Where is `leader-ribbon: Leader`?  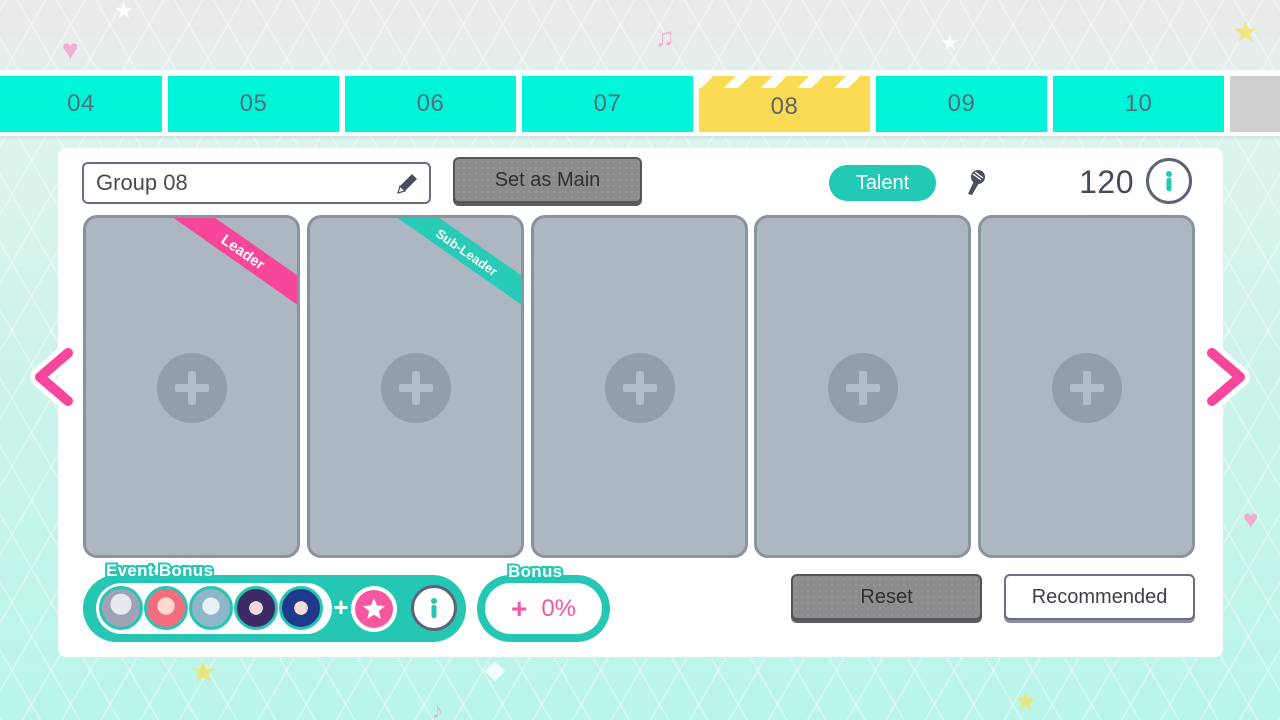 leader-ribbon: Leader is located at coordinates (225, 269).